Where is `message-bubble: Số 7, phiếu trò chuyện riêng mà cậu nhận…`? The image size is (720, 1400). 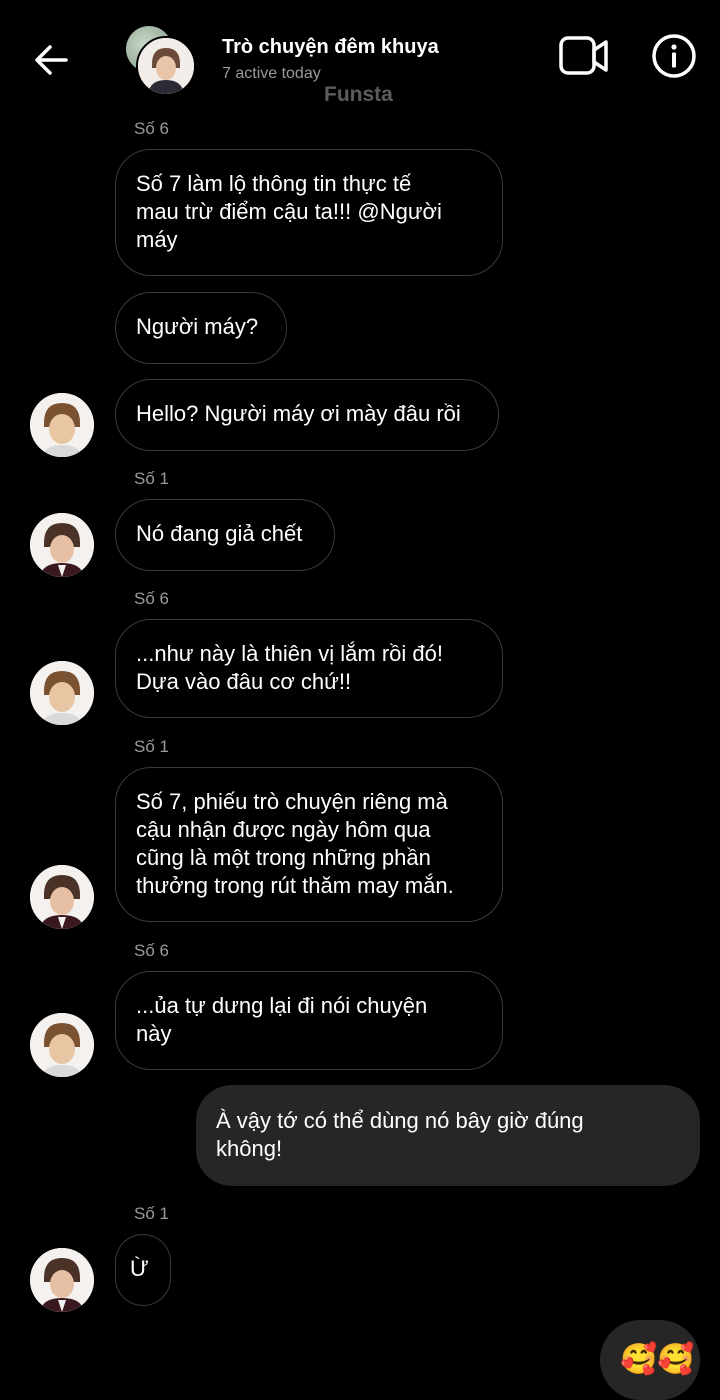 message-bubble: Số 7, phiếu trò chuyện riêng mà cậu nhận… is located at coordinates (309, 844).